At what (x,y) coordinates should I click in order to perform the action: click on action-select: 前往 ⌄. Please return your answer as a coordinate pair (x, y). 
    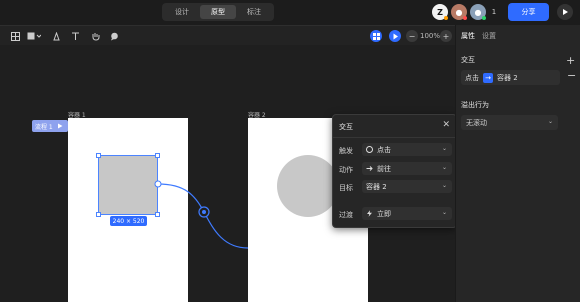
    Looking at the image, I should click on (407, 168).